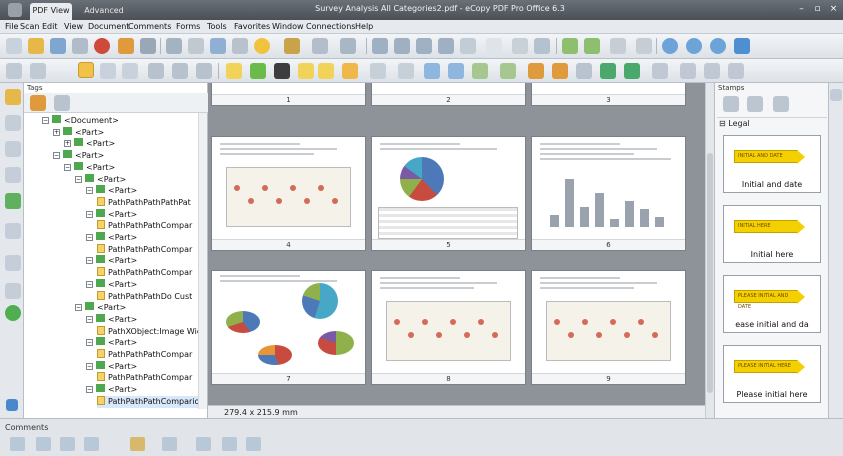 The image size is (843, 456). What do you see at coordinates (520, 46) in the screenshot?
I see `continuous-icon` at bounding box center [520, 46].